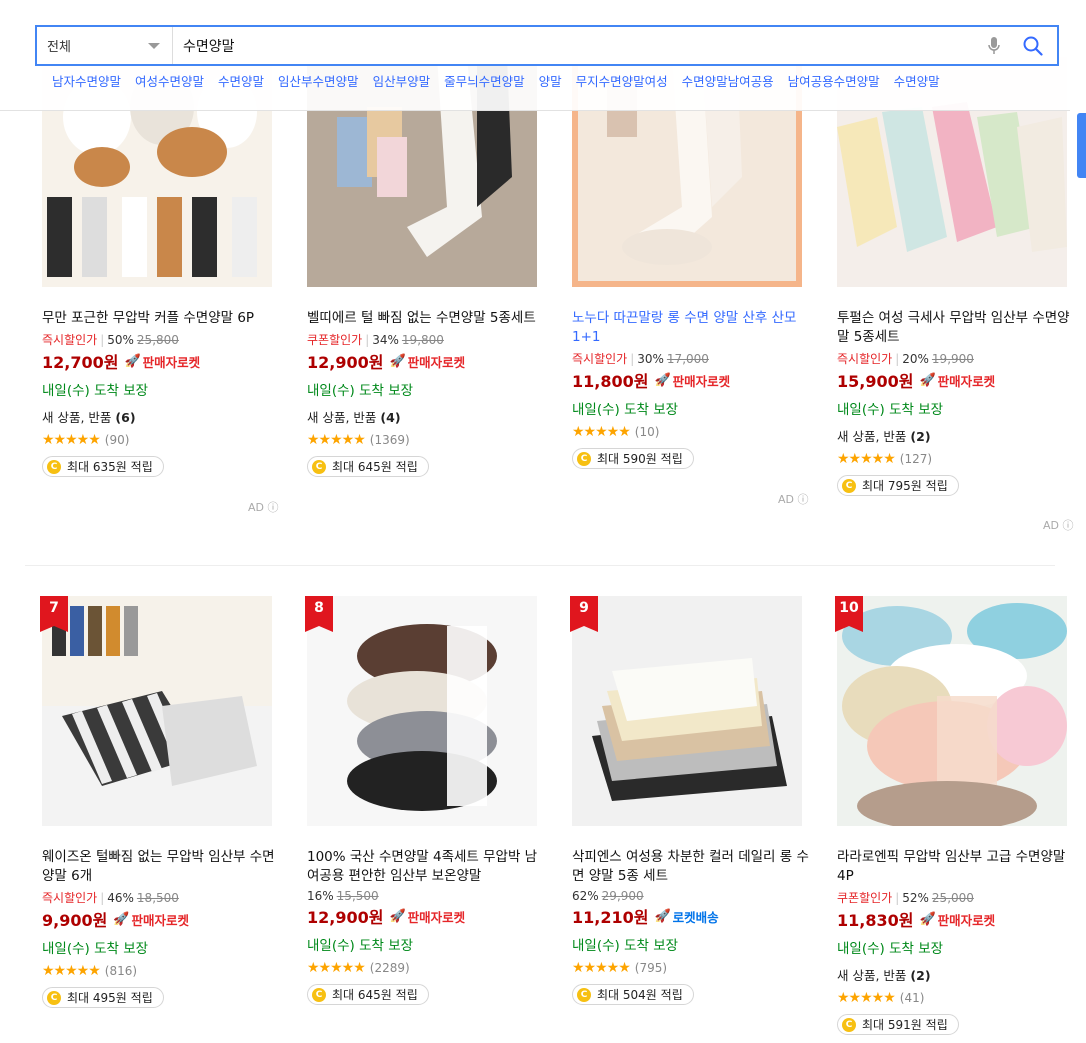 This screenshot has width=1086, height=1043. What do you see at coordinates (154, 46) in the screenshot?
I see `chevron-down-icon` at bounding box center [154, 46].